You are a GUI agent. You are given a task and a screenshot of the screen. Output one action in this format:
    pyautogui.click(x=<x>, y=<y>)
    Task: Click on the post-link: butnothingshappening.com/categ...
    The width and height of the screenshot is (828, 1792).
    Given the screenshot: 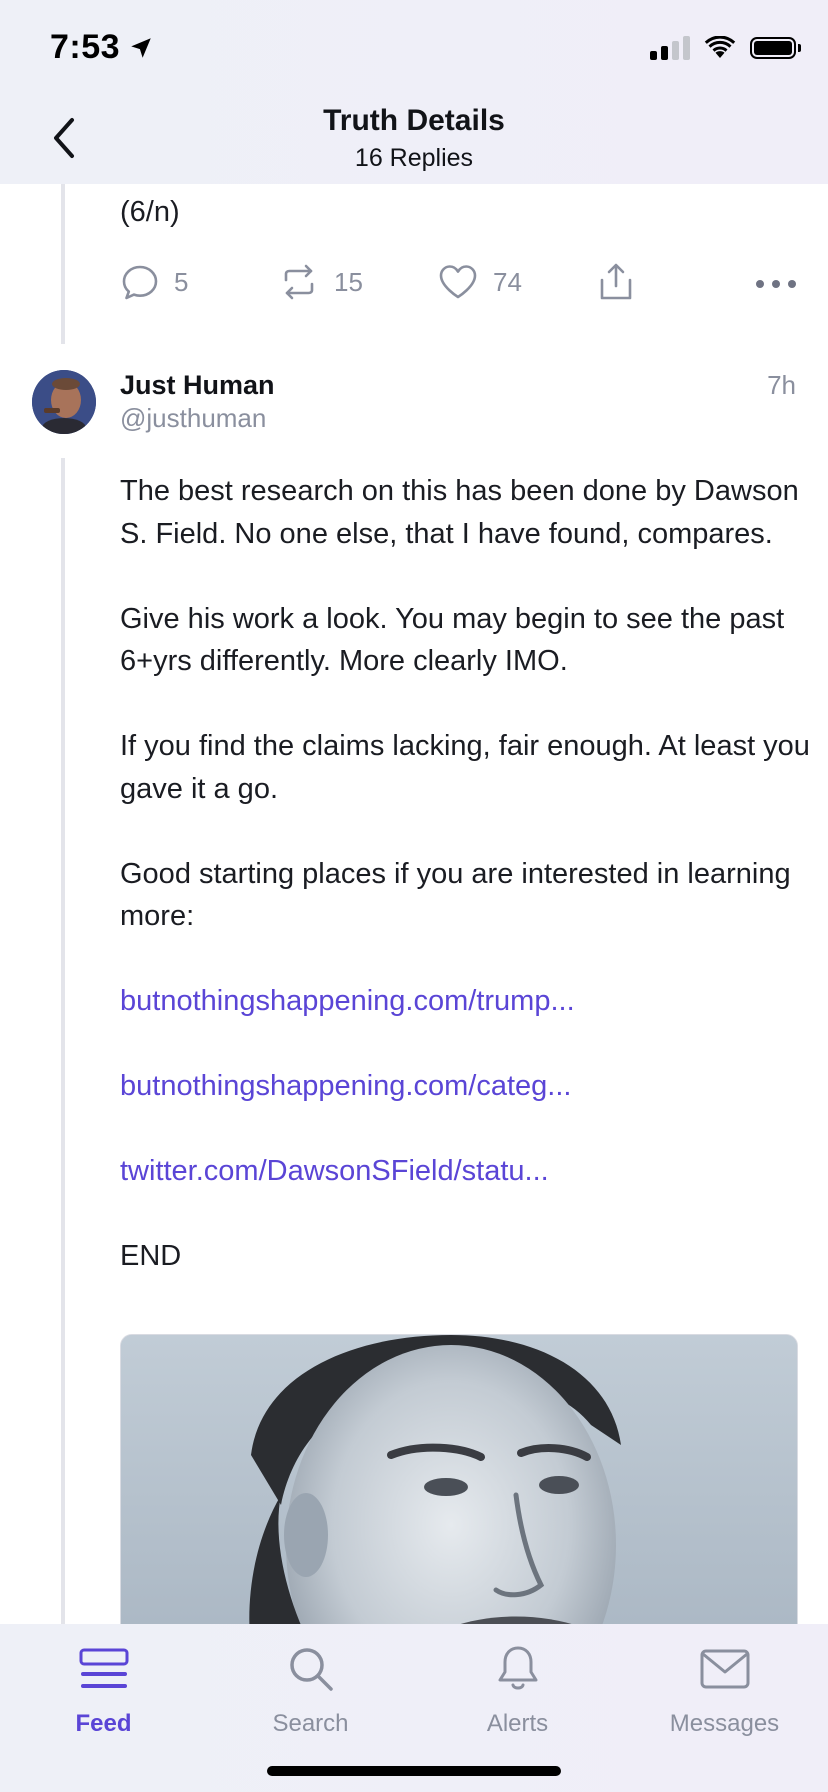 What is the action you would take?
    pyautogui.click(x=465, y=1086)
    